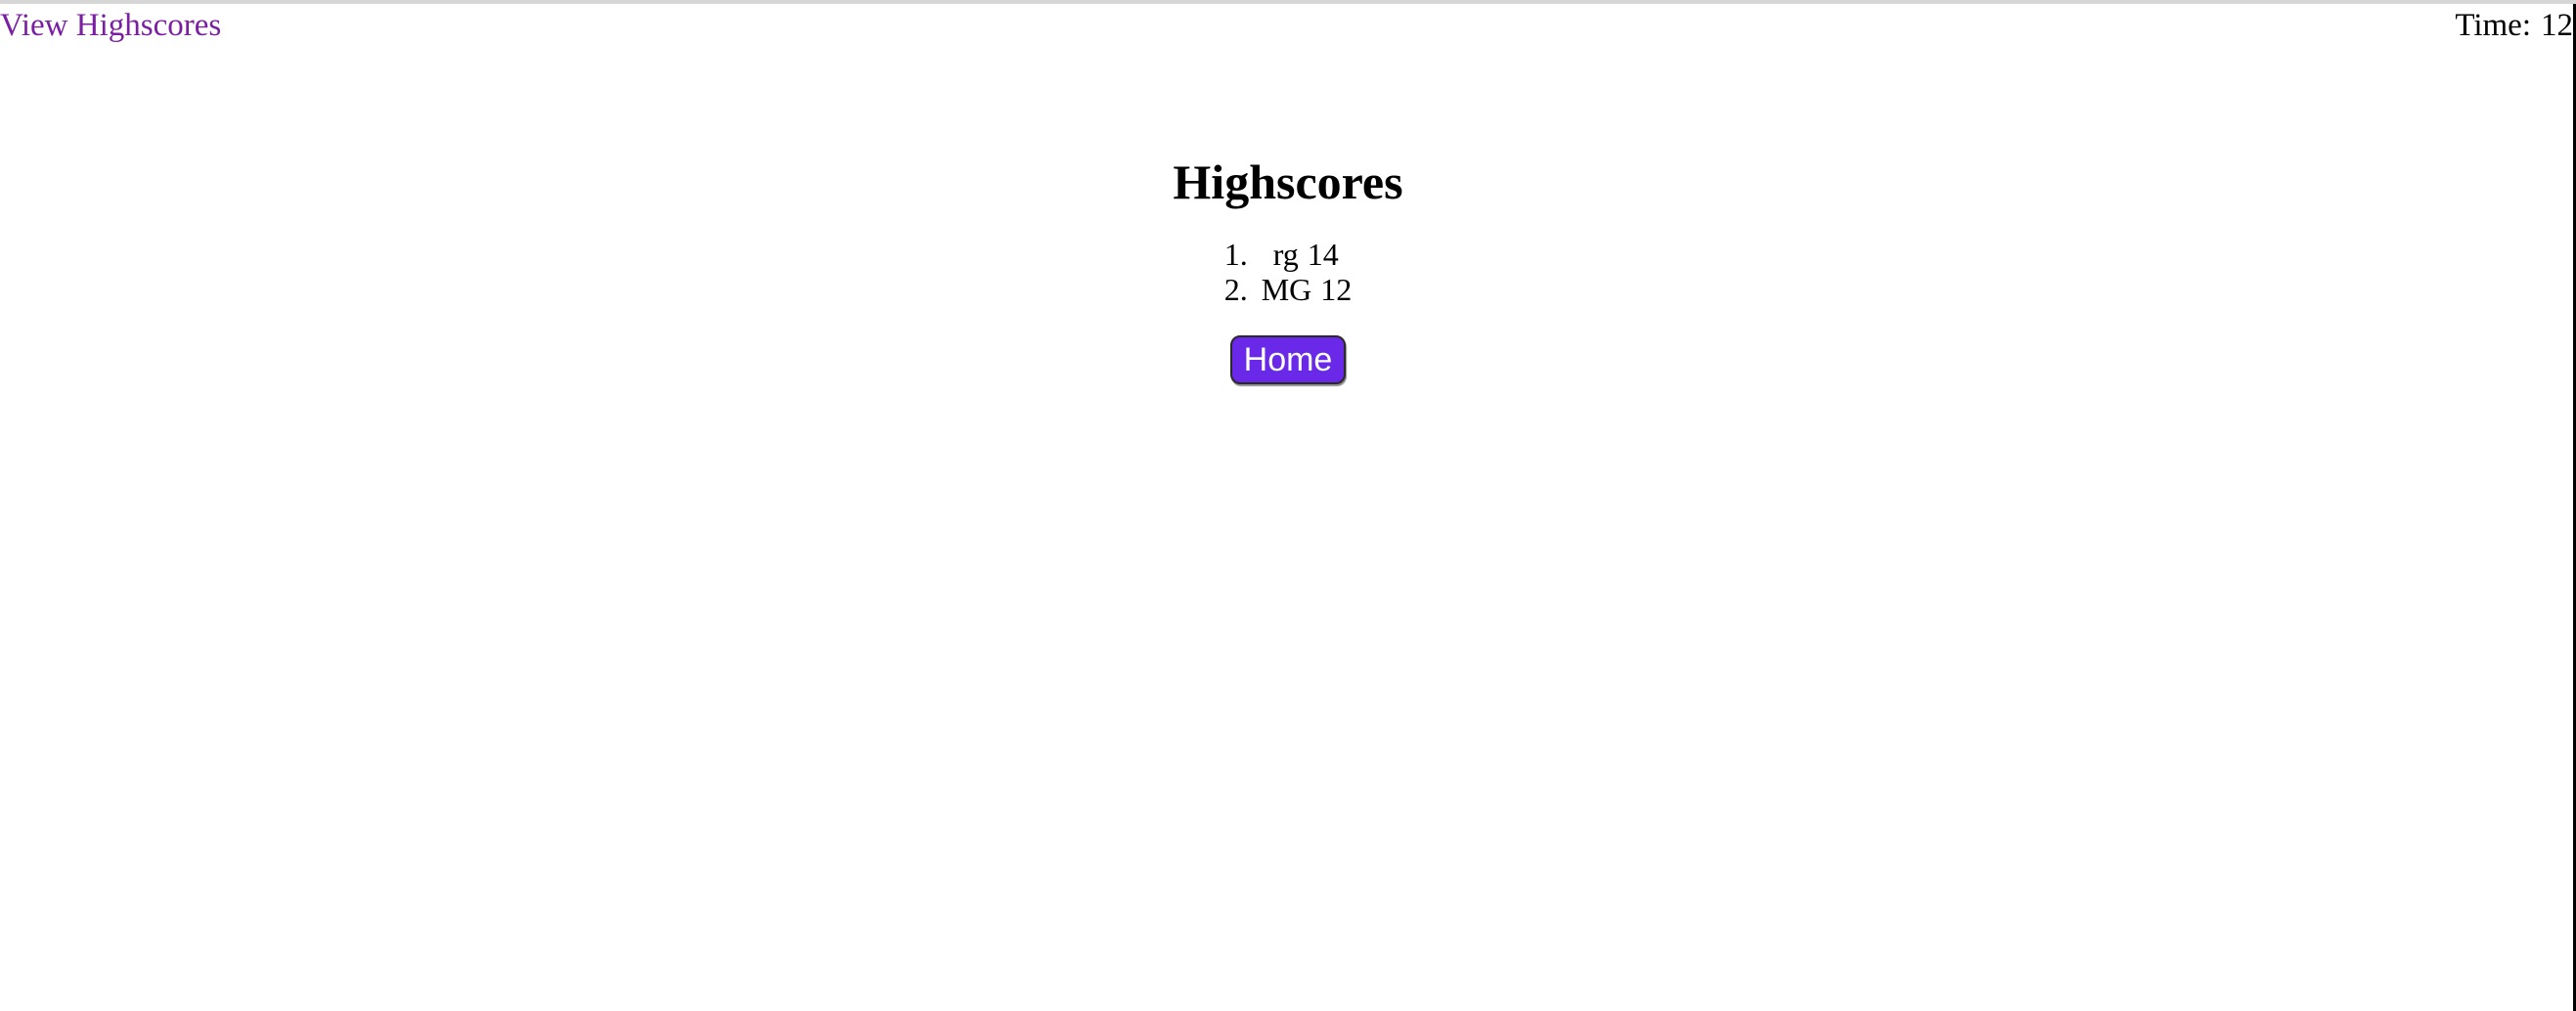 The image size is (2576, 1011). What do you see at coordinates (110, 25) in the screenshot?
I see `view-highscores-link: View Highscores` at bounding box center [110, 25].